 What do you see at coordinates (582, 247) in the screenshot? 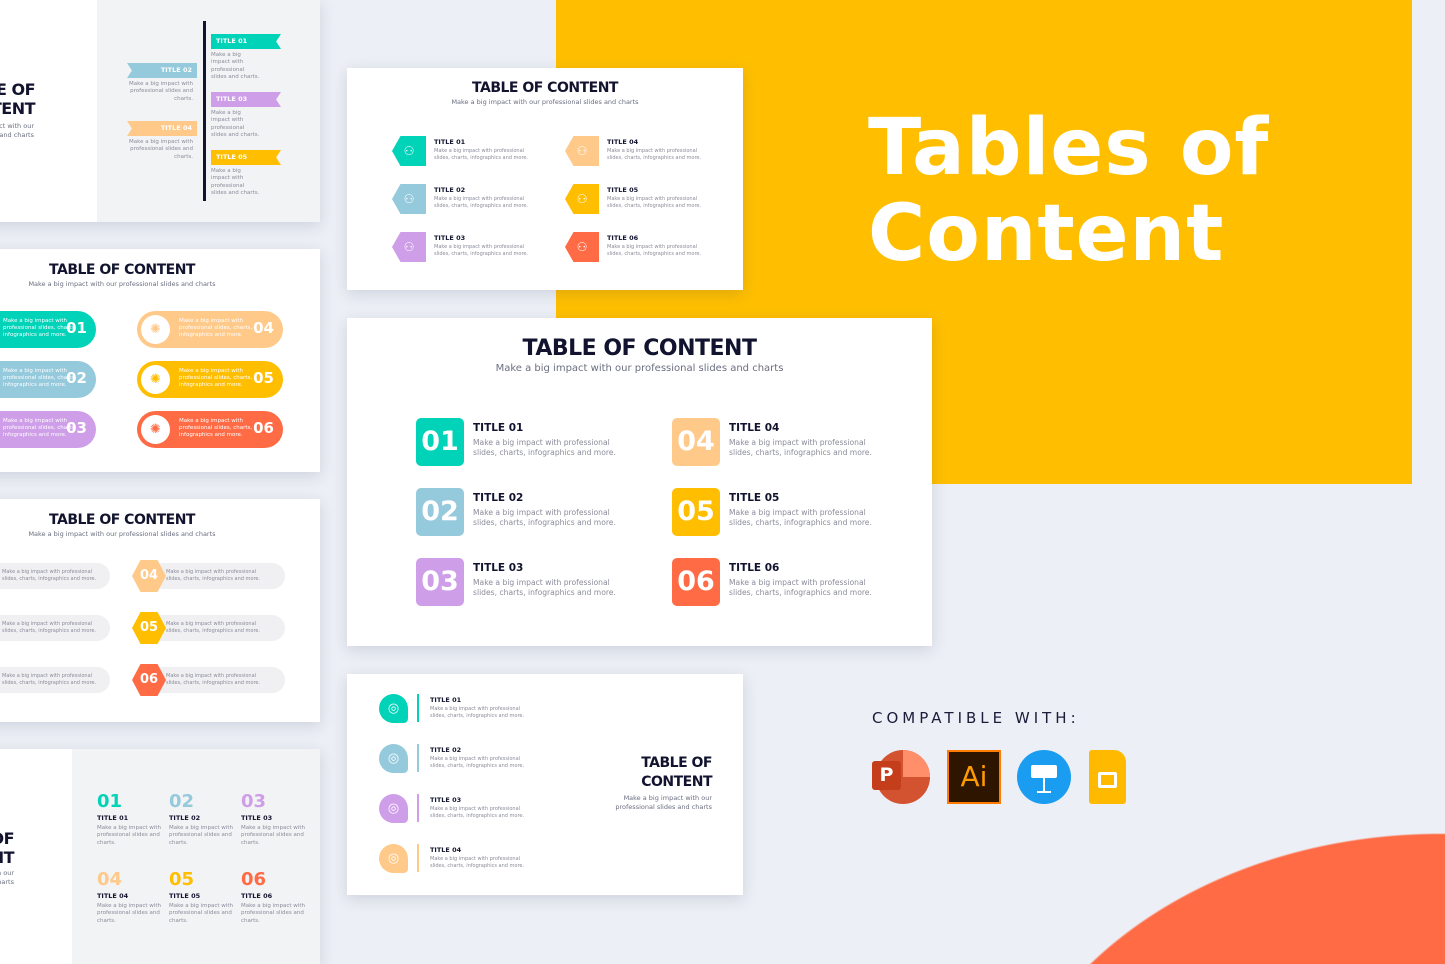
I see `people-icon: ⚇` at bounding box center [582, 247].